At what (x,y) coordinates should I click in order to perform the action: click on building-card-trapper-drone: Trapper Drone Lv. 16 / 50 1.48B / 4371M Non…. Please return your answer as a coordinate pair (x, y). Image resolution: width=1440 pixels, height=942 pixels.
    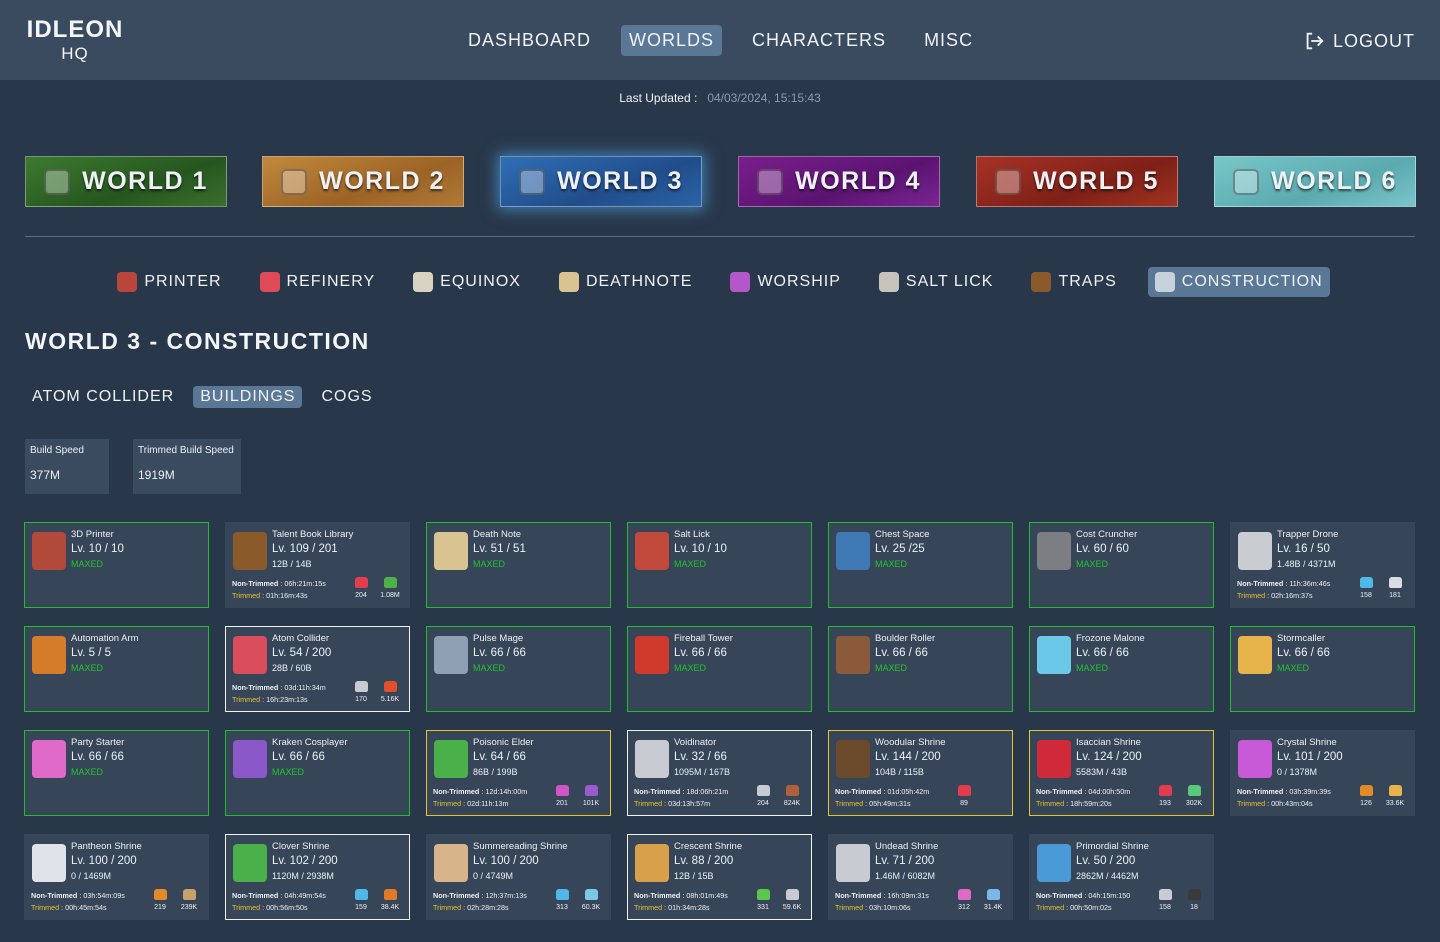
    Looking at the image, I should click on (1322, 565).